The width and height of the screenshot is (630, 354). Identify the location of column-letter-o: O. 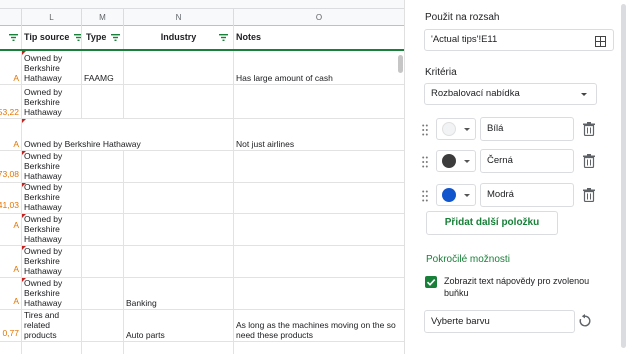
(319, 17).